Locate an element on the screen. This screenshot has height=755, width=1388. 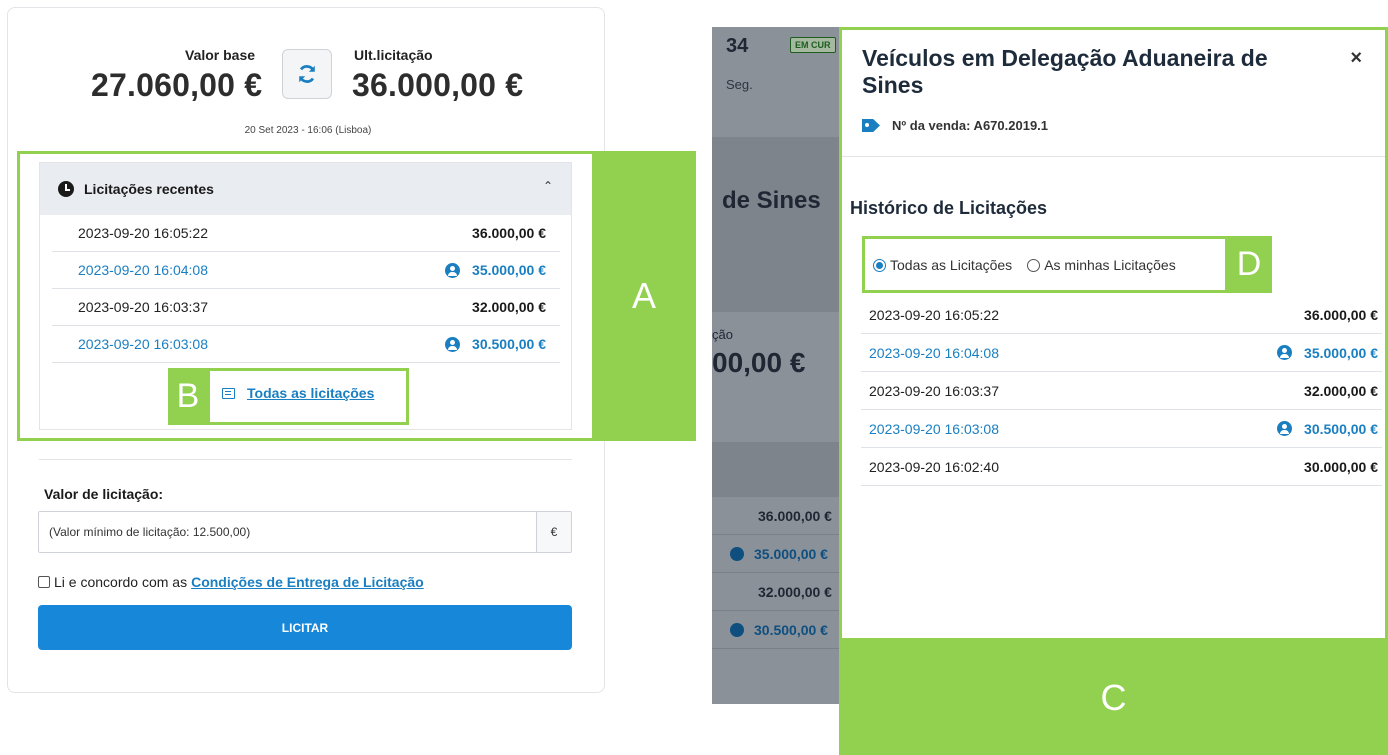
history-row: 2023-09-20 16:02:40 30.000,00 € is located at coordinates (1121, 467).